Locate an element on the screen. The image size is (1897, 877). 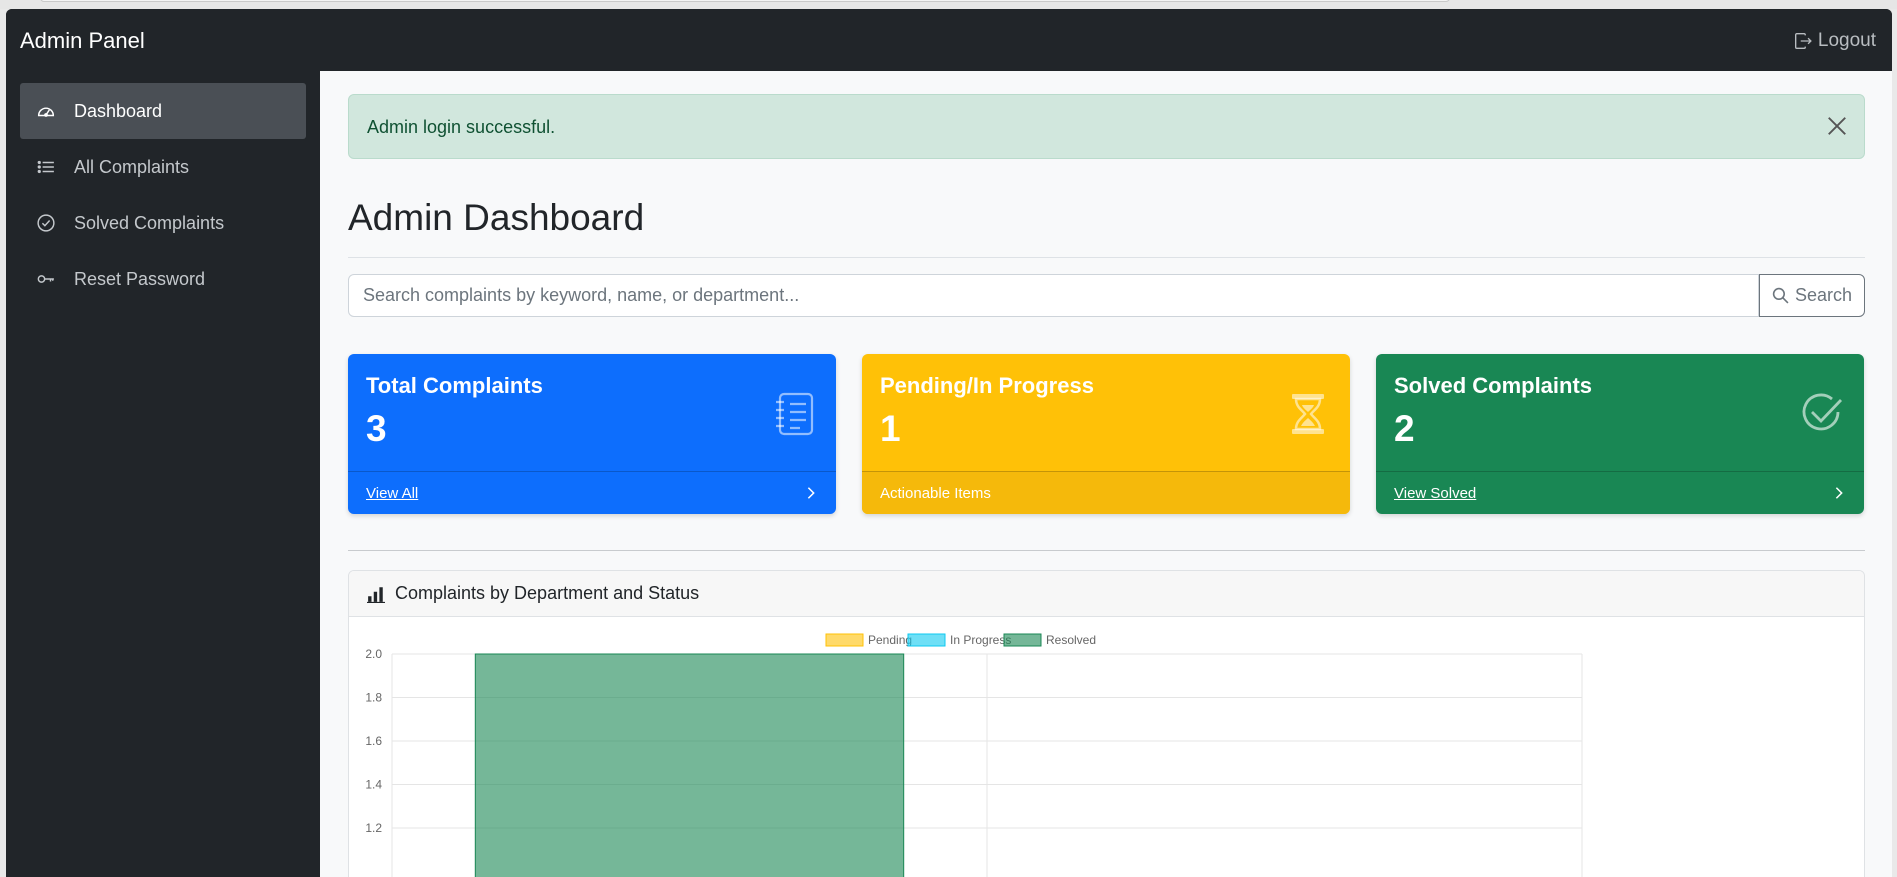
legend-label: Resolved is located at coordinates (1071, 640).